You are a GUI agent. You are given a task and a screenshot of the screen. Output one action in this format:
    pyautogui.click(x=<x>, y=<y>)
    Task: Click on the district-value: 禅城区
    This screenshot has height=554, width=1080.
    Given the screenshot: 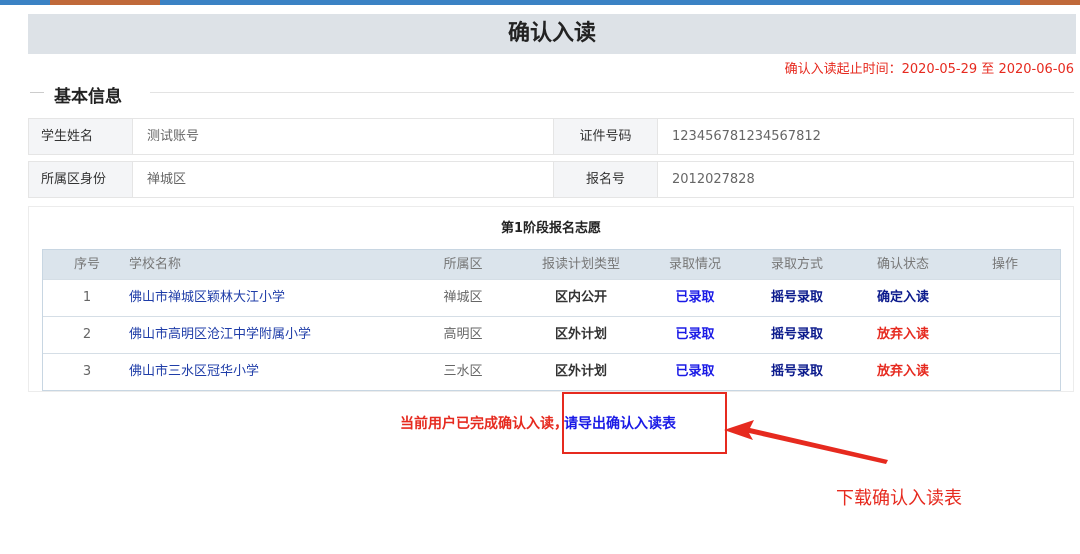 What is the action you would take?
    pyautogui.click(x=167, y=179)
    